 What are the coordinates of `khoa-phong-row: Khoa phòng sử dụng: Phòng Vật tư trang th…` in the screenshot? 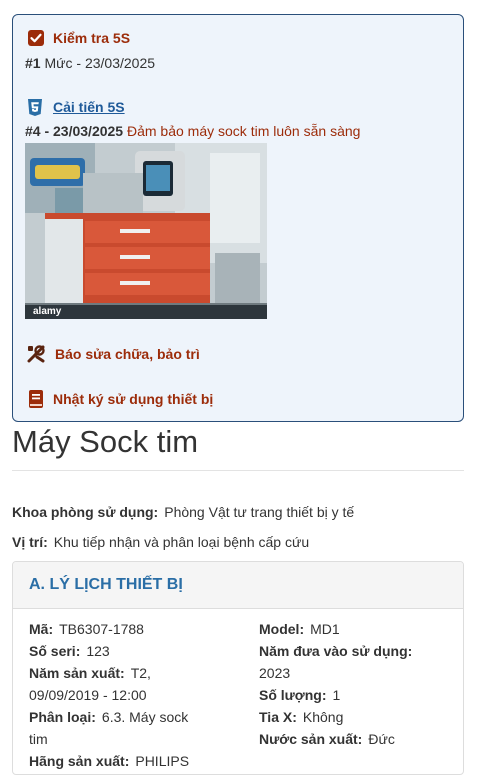 It's located at (183, 512).